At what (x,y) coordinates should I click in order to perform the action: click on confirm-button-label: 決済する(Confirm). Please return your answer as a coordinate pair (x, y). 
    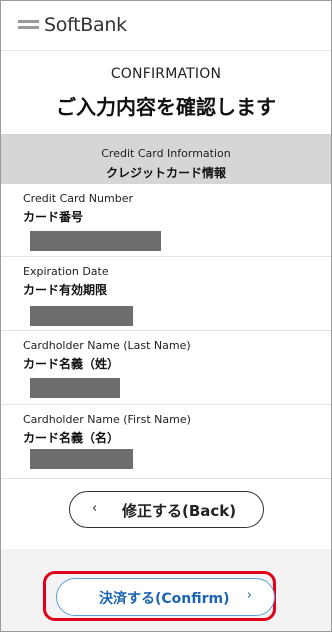
    Looking at the image, I should click on (164, 599).